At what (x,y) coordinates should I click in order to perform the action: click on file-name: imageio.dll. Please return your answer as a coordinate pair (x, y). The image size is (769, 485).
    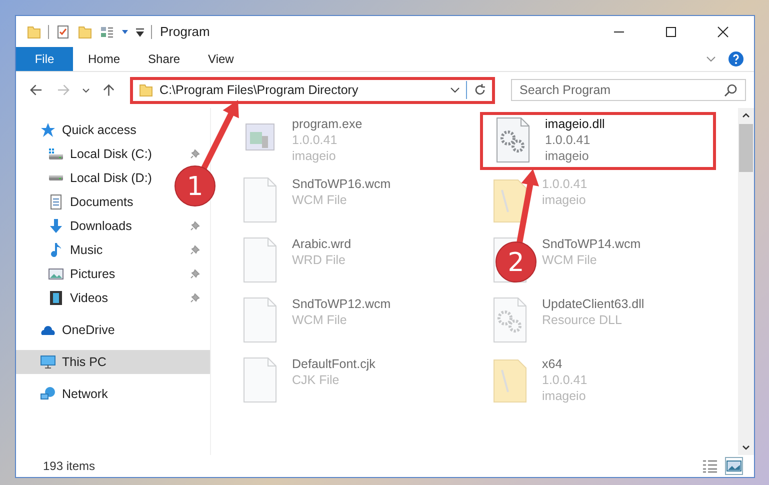
    Looking at the image, I should click on (575, 124).